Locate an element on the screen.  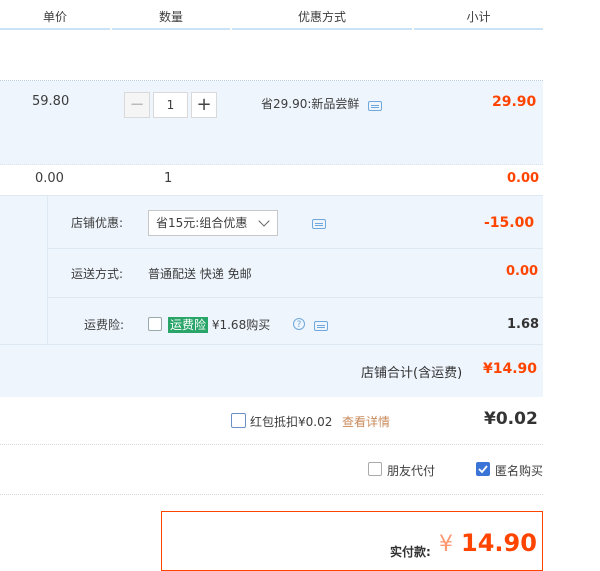
insurance-checkbox is located at coordinates (155, 324).